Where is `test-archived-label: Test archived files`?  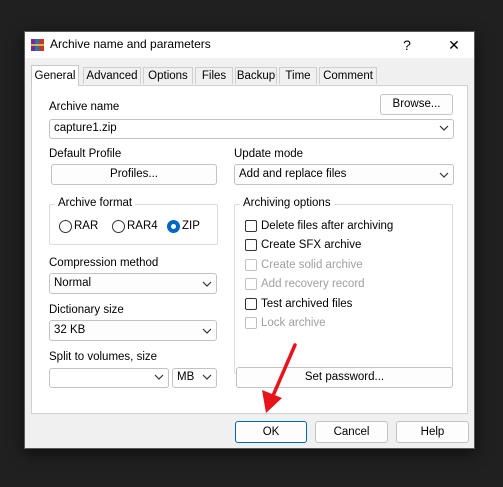
test-archived-label: Test archived files is located at coordinates (307, 304).